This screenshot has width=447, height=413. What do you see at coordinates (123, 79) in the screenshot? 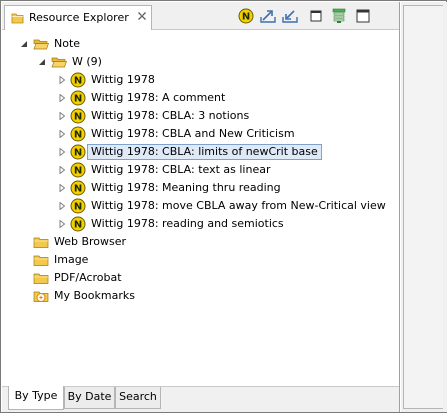
I see `note-label: Wittig 1978` at bounding box center [123, 79].